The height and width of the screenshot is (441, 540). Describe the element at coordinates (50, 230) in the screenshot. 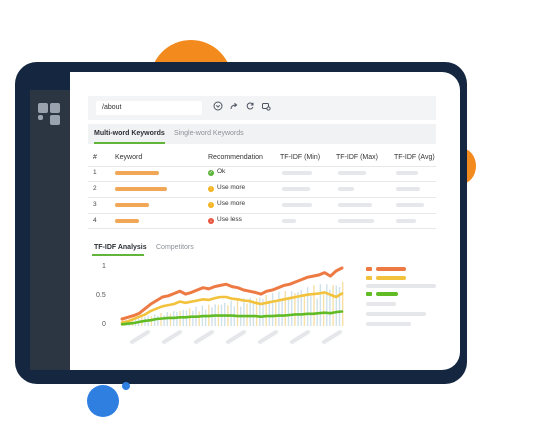

I see `sidebar` at that location.